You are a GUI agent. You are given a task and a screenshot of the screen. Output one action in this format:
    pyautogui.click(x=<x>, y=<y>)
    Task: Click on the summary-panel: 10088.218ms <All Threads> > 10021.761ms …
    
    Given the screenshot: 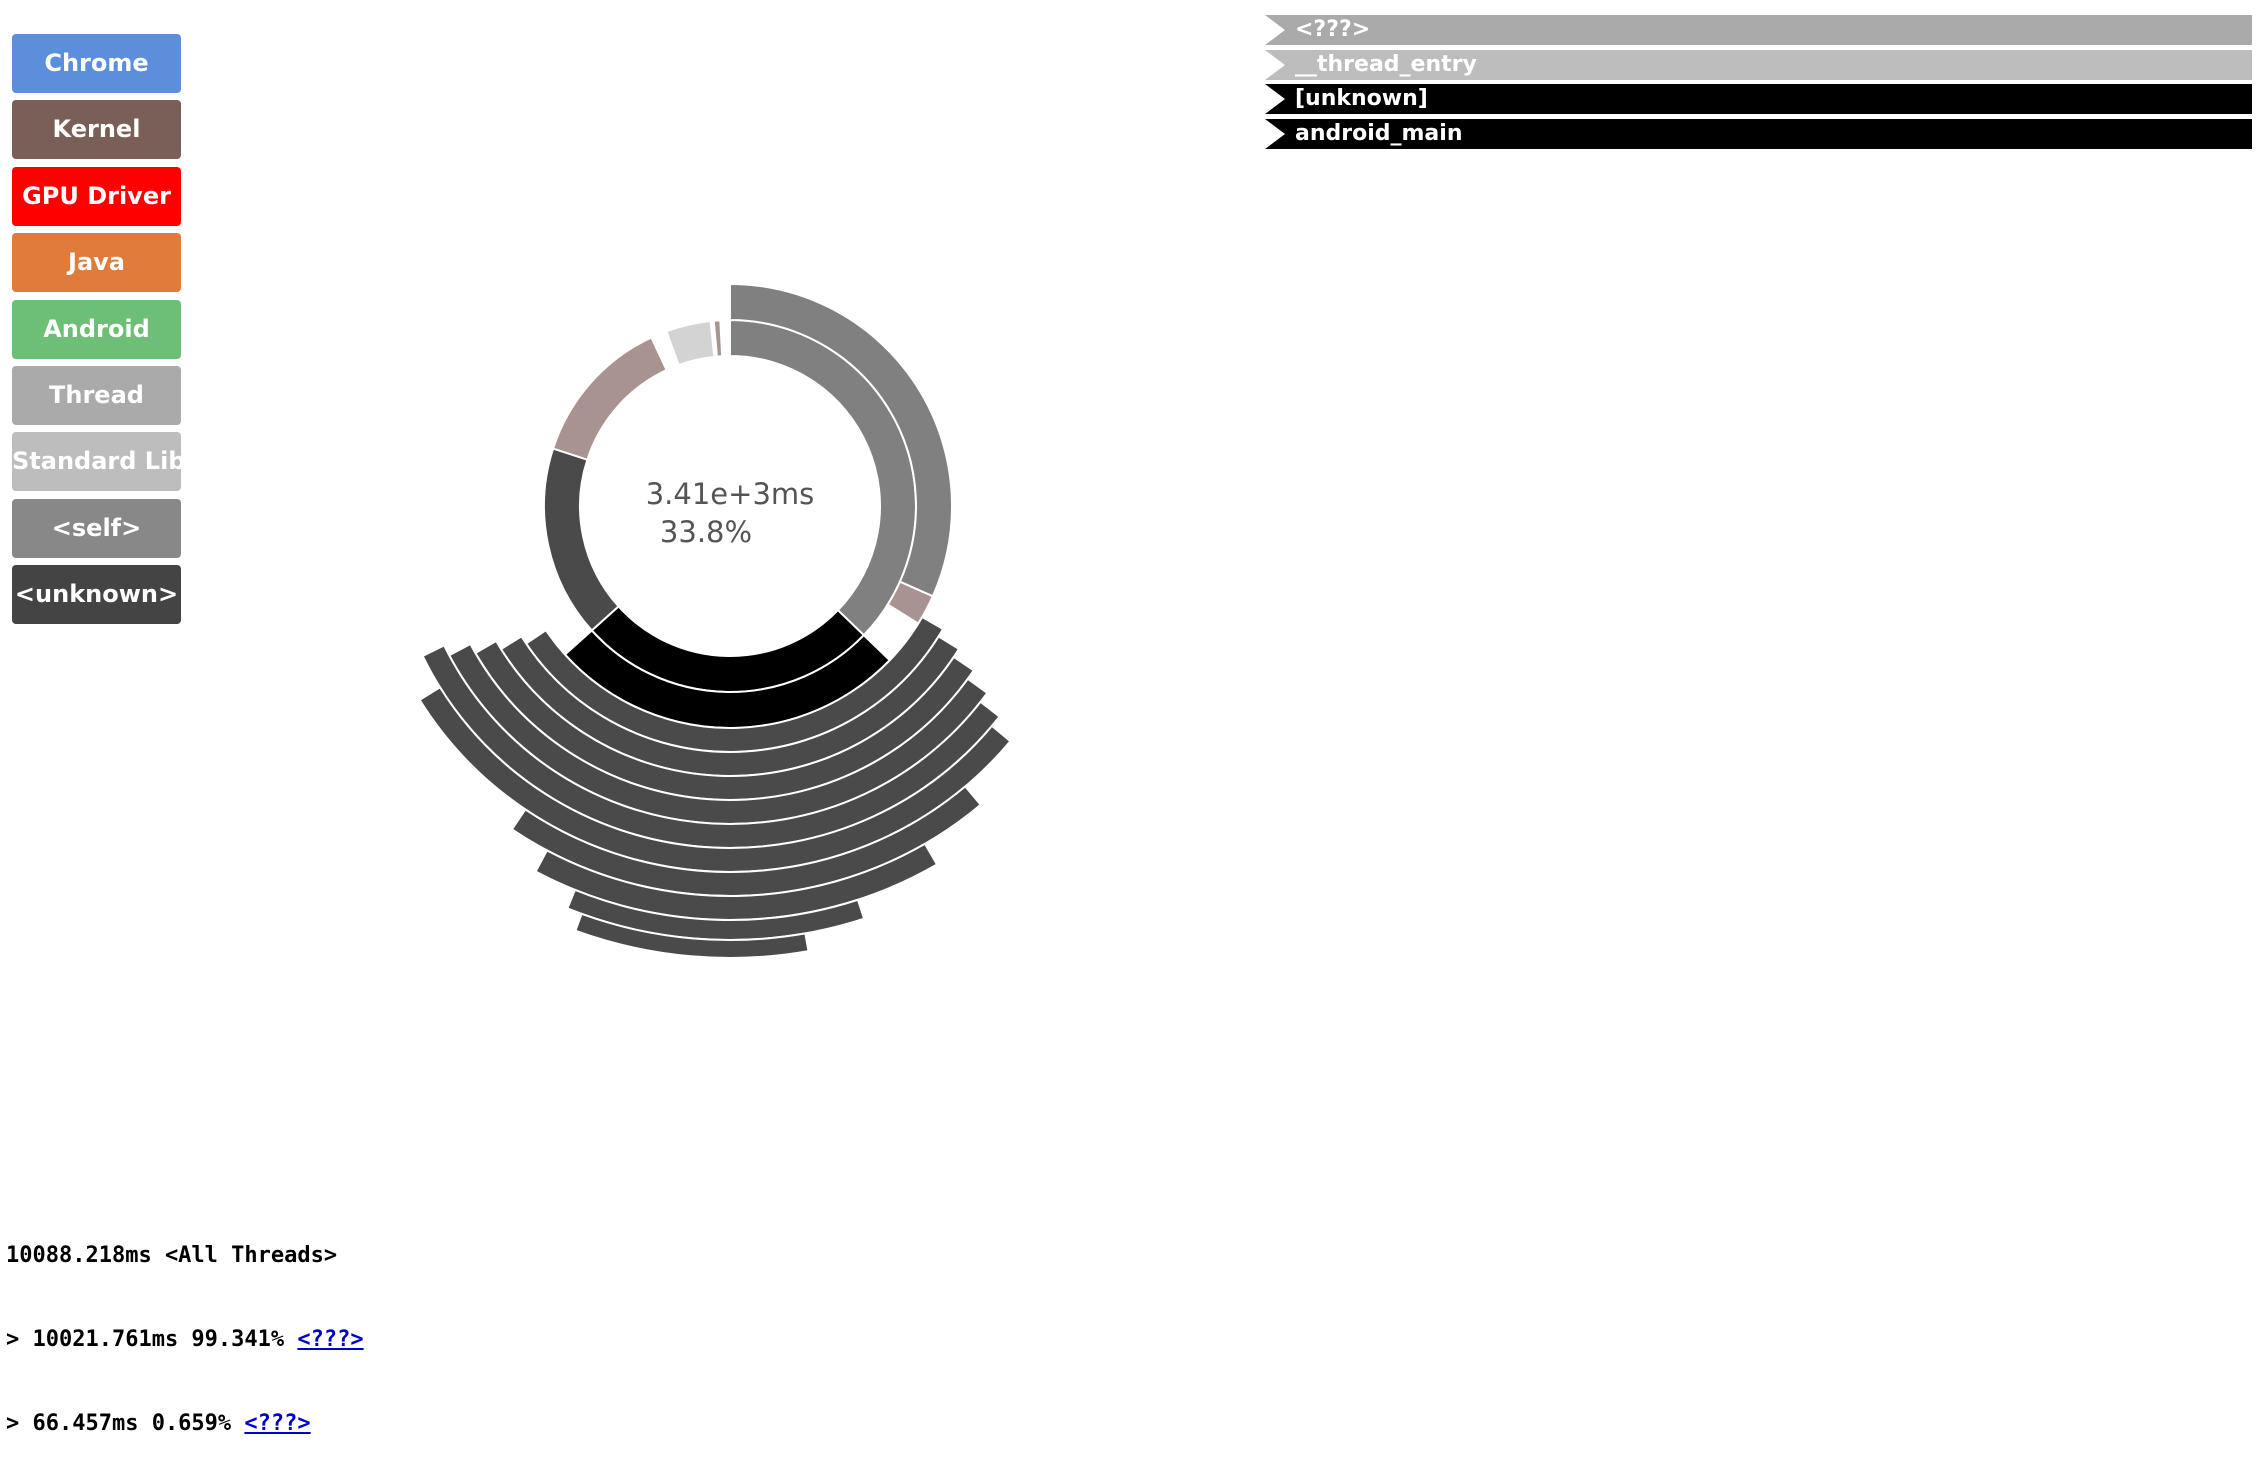 What is the action you would take?
    pyautogui.click(x=185, y=1326)
    